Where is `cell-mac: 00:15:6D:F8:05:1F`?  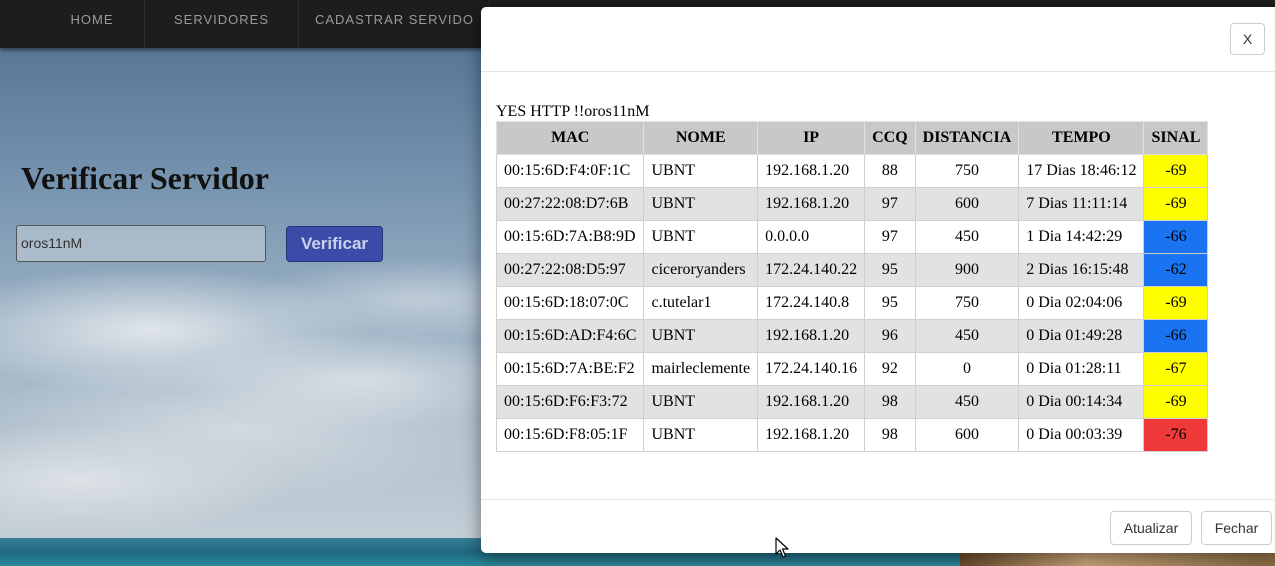
cell-mac: 00:15:6D:F8:05:1F is located at coordinates (570, 435).